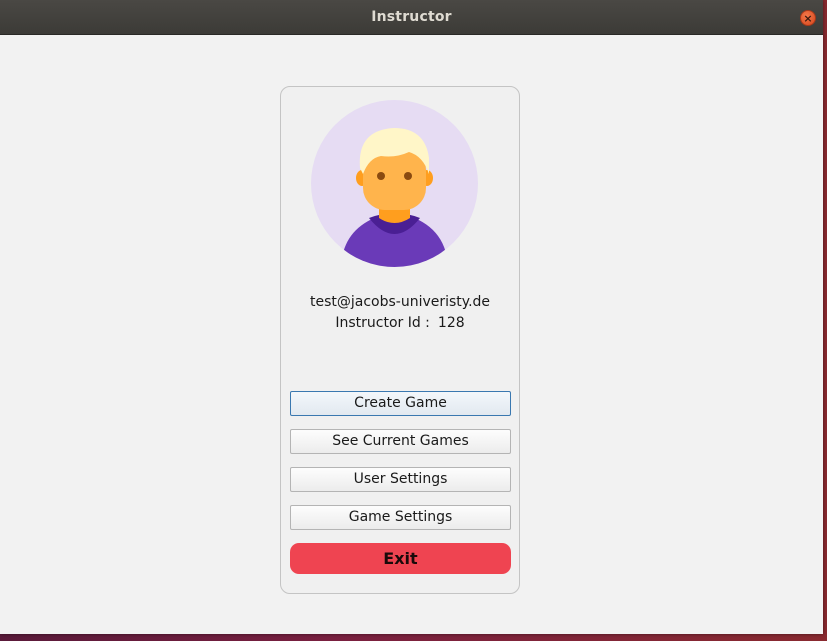 This screenshot has width=827, height=641. I want to click on exit-button: Exit, so click(400, 558).